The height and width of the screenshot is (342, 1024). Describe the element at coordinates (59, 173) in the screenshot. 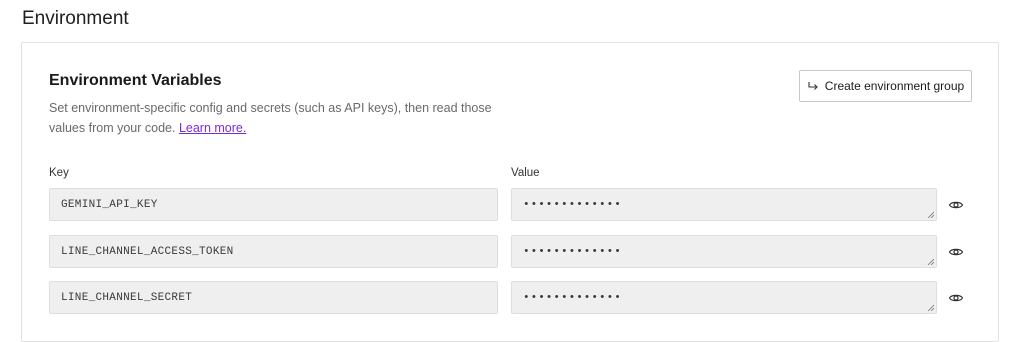

I see `key-column-label: Key` at that location.